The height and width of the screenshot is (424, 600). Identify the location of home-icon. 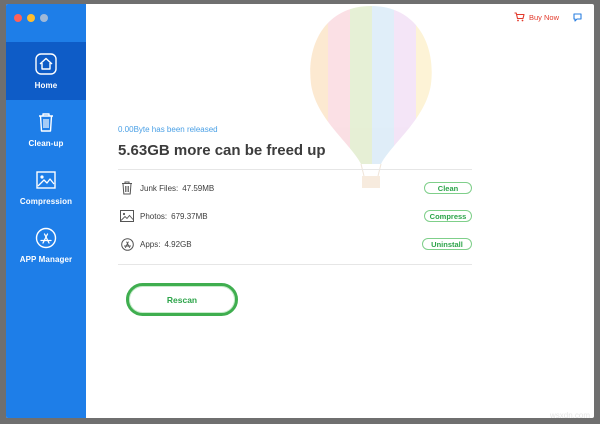
(46, 63).